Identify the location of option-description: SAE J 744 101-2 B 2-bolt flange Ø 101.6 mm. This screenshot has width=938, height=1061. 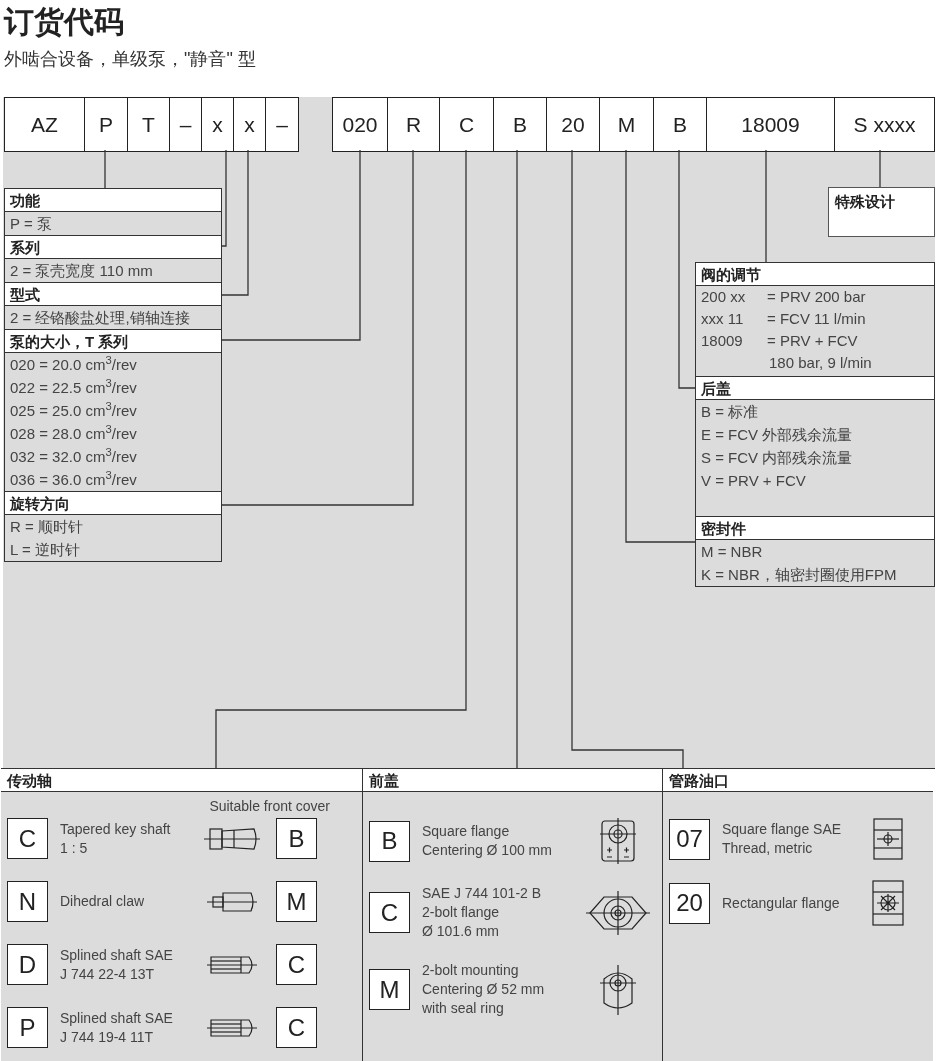
(482, 912).